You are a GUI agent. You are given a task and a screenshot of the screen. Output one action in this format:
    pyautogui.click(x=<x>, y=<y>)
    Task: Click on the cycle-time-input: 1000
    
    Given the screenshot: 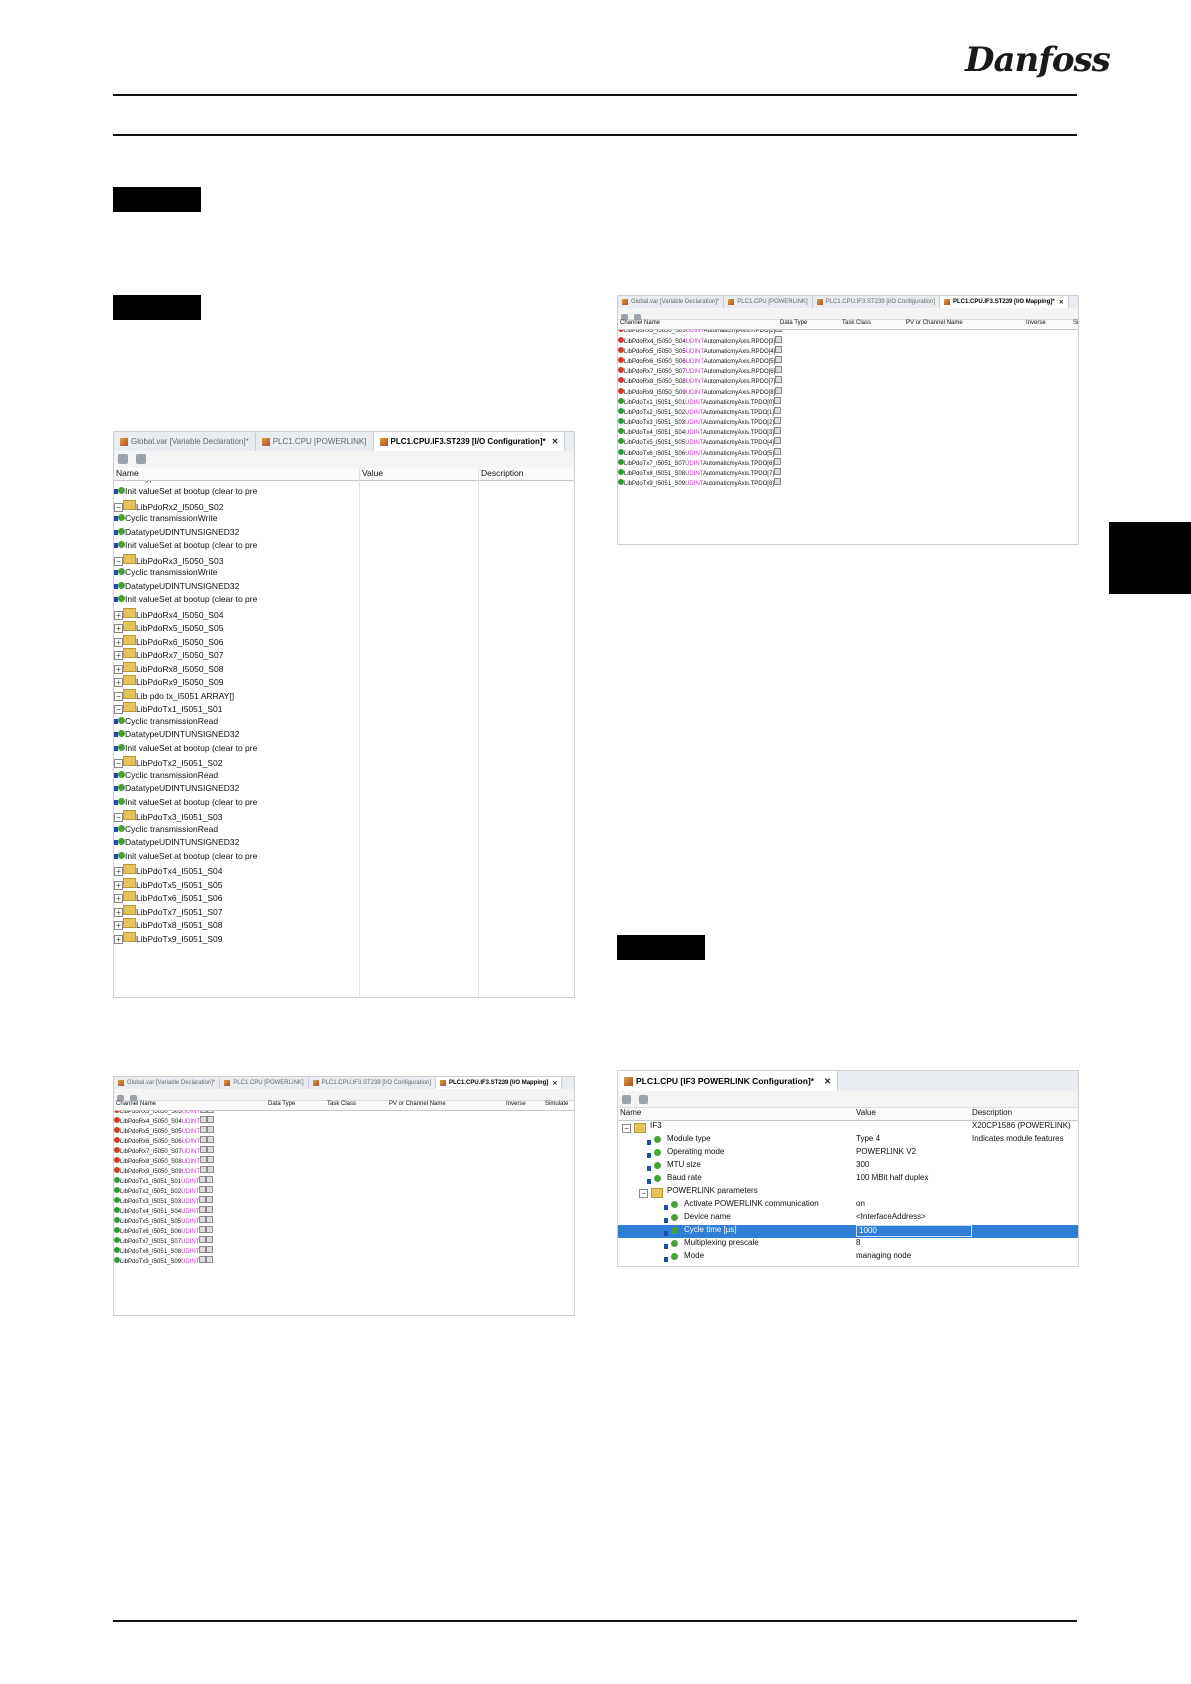 What is the action you would take?
    pyautogui.click(x=914, y=1231)
    